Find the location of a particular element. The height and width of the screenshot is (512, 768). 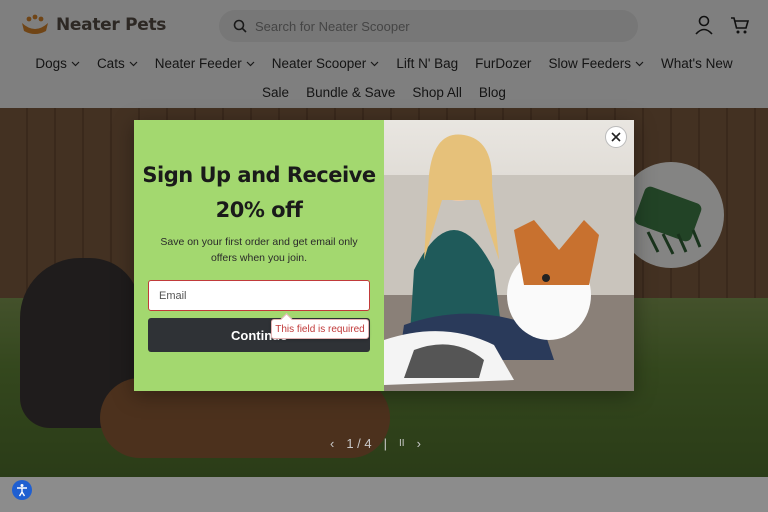

prev-slide-button: ‹ is located at coordinates (332, 443).